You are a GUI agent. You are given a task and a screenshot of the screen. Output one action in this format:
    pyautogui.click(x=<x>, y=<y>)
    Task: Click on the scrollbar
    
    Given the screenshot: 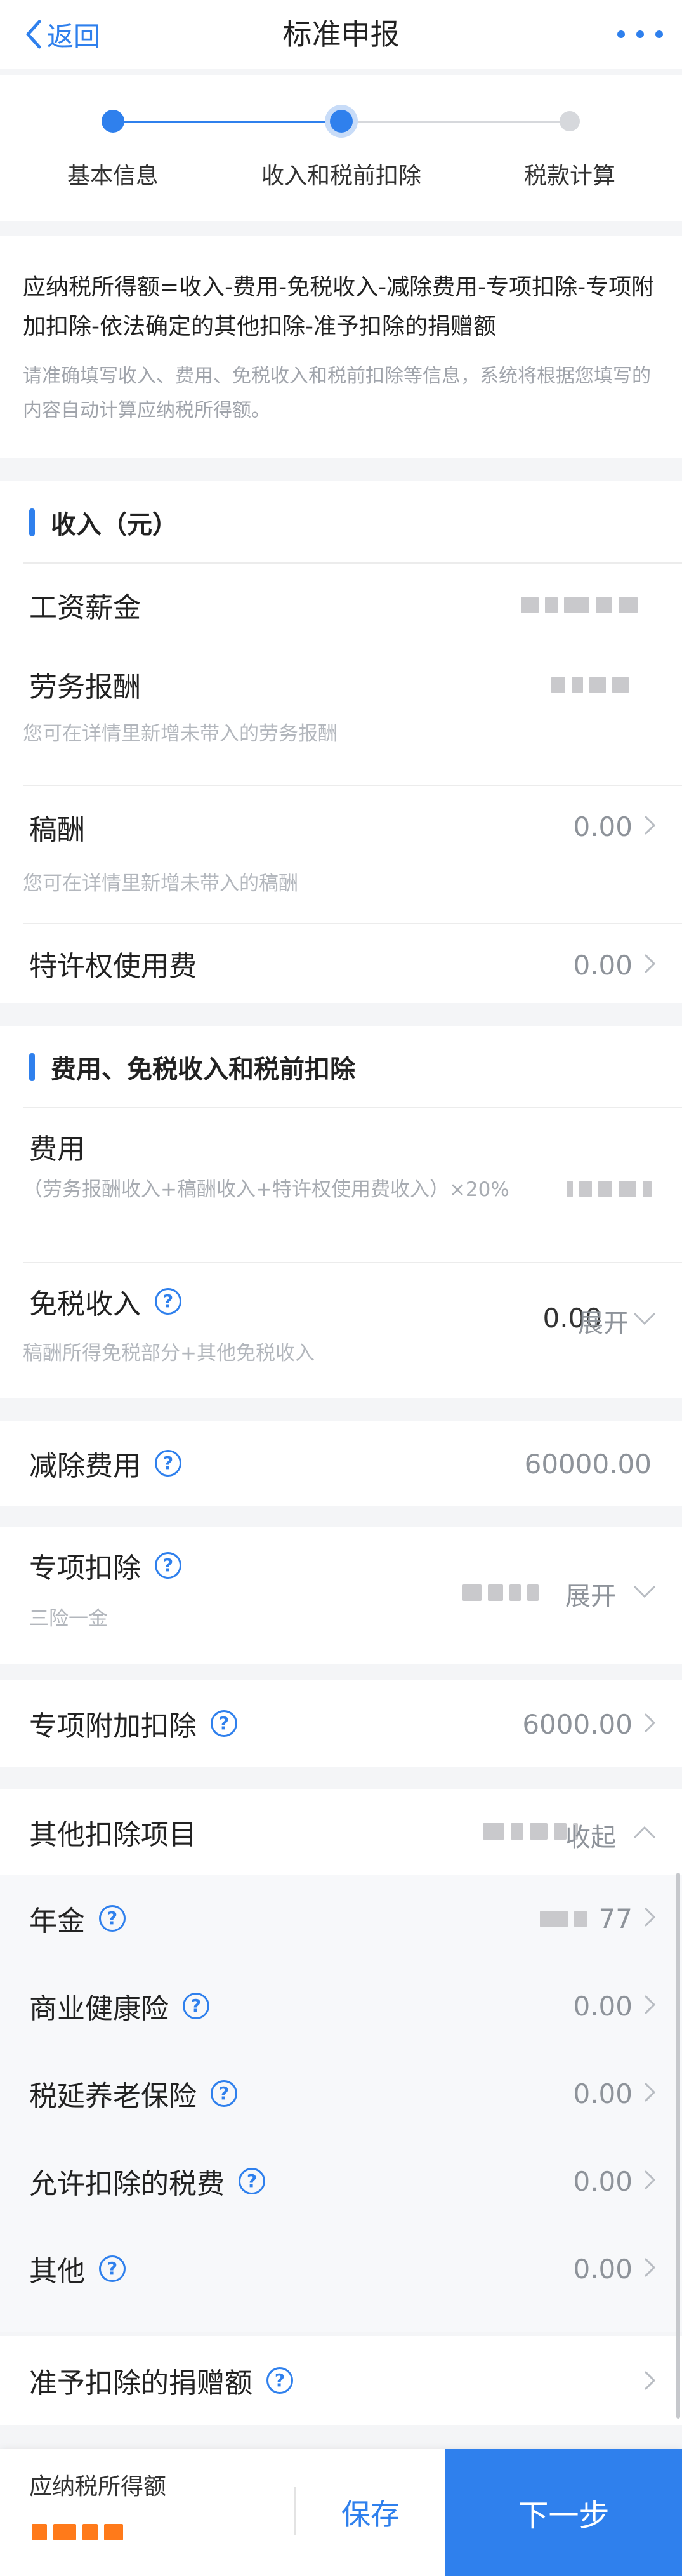 What is the action you would take?
    pyautogui.click(x=678, y=2146)
    